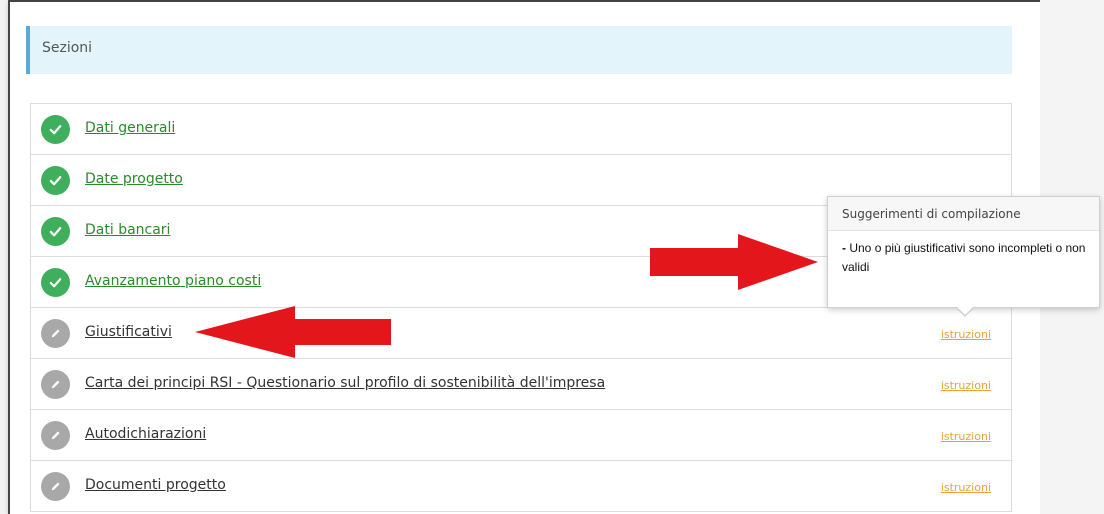 This screenshot has width=1104, height=514. I want to click on section-row-autodichiarazioni: Autodichiarazioni istruzioni, so click(521, 435).